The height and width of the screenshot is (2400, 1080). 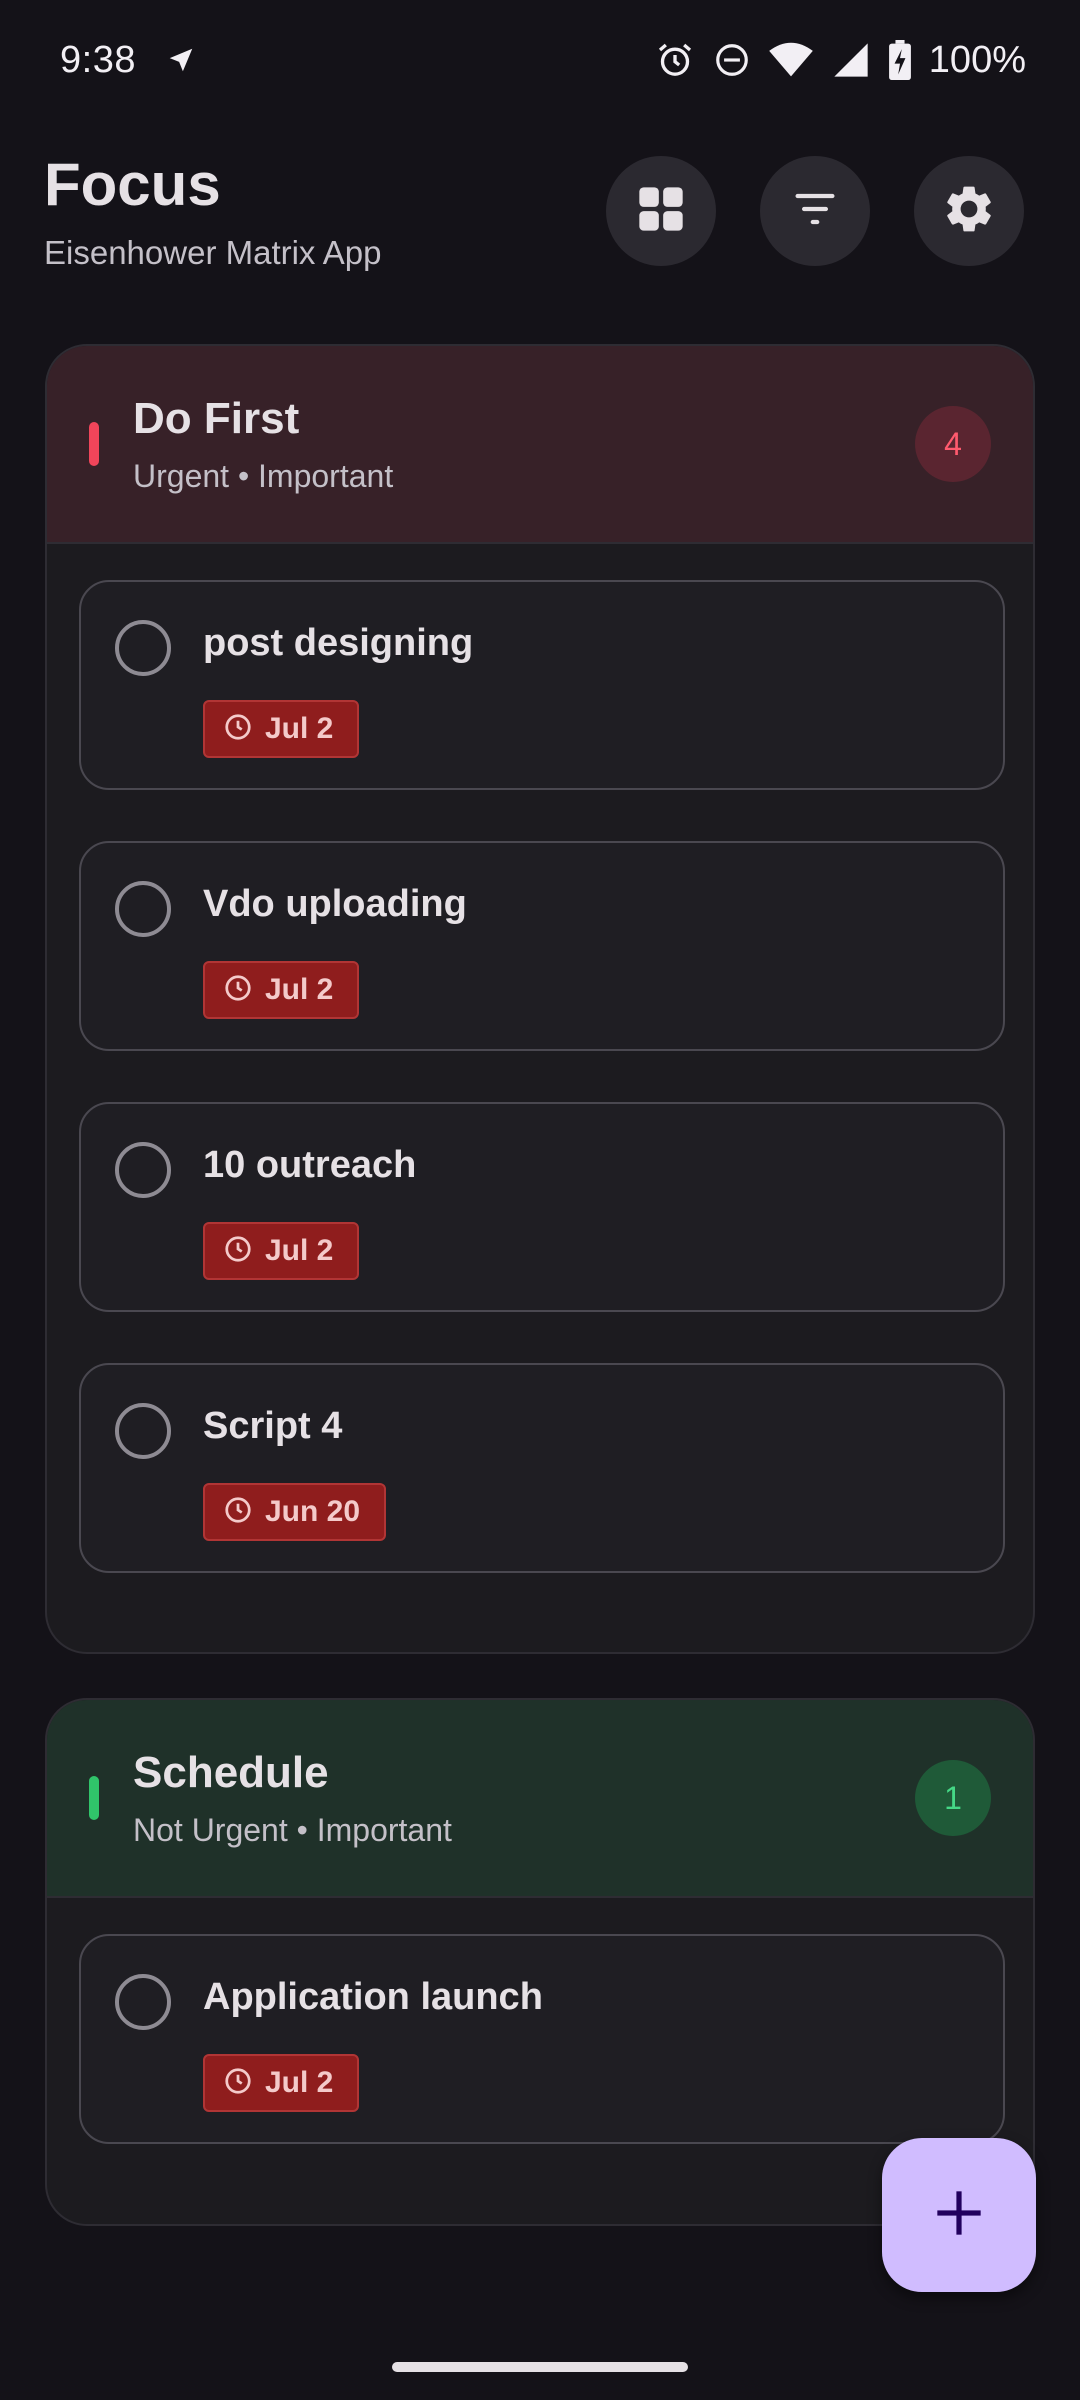 I want to click on grid-view-icon, so click(x=661, y=211).